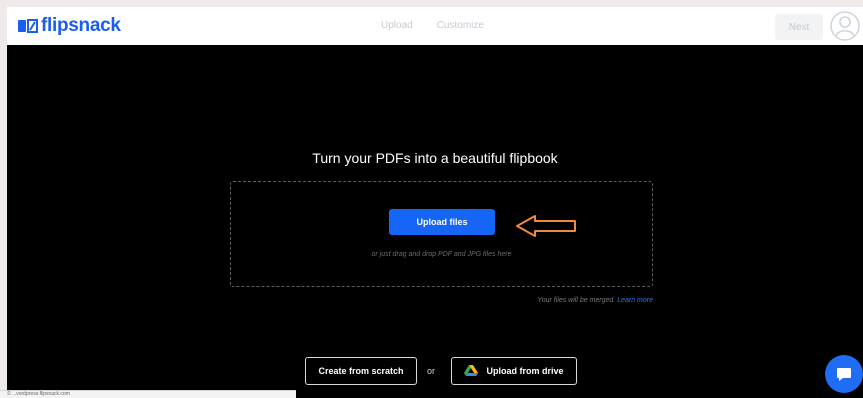 The height and width of the screenshot is (398, 863). Describe the element at coordinates (397, 26) in the screenshot. I see `nav-upload: Upload` at that location.